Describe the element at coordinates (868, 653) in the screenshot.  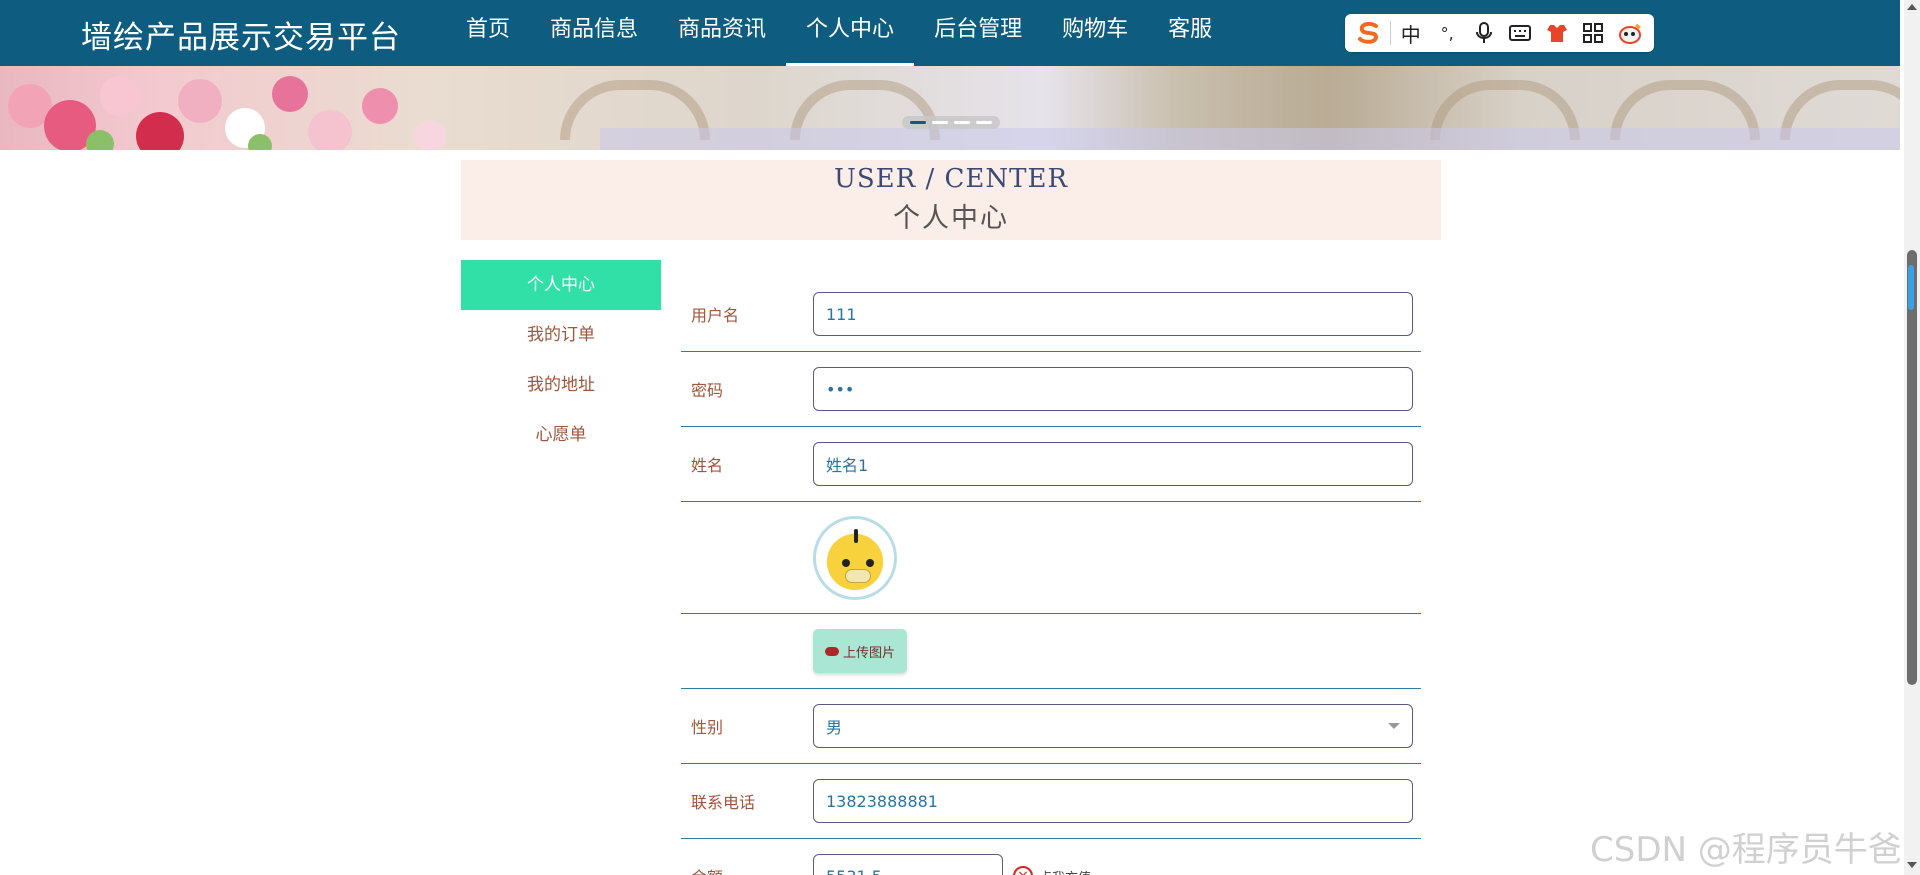
I see `upload-button-label: 上传图片` at that location.